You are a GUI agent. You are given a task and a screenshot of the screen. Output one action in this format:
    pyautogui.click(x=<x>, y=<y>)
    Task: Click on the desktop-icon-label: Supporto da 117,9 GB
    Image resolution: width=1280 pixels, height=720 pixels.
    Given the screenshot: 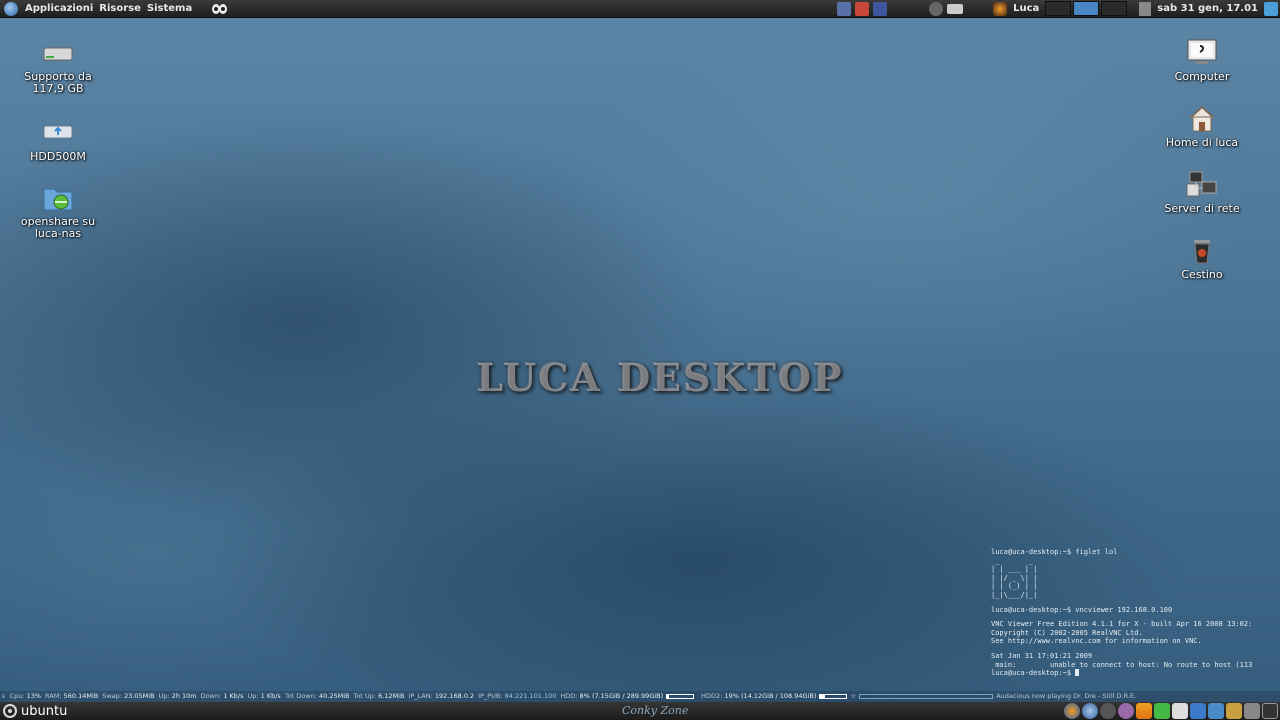 What is the action you would take?
    pyautogui.click(x=58, y=82)
    